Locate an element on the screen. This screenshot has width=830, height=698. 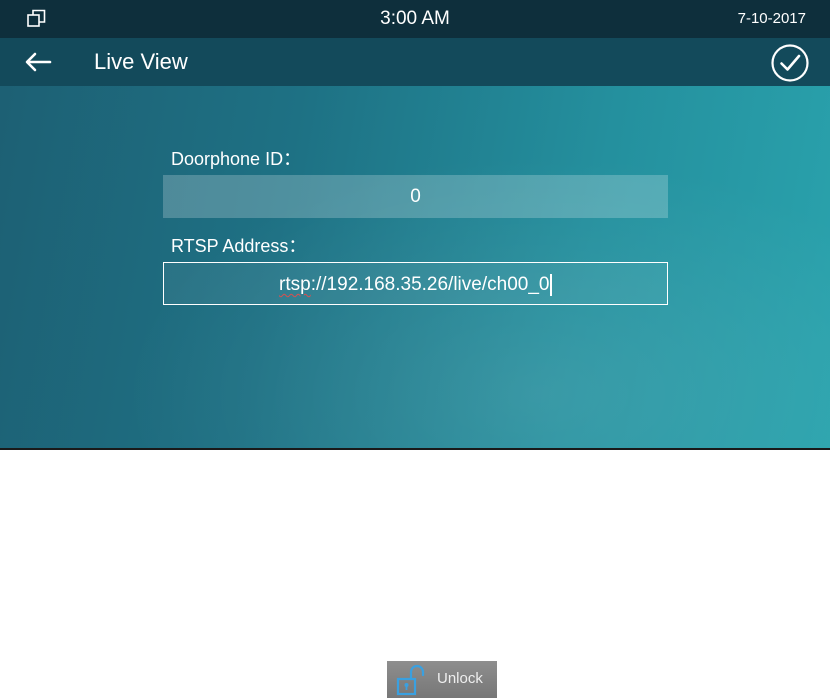
rtsp-address-value-prefix: rtsp is located at coordinates (295, 284).